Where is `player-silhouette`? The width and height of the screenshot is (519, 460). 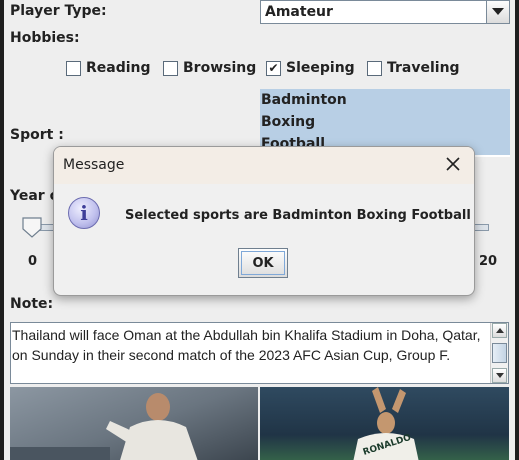 player-silhouette is located at coordinates (104, 426).